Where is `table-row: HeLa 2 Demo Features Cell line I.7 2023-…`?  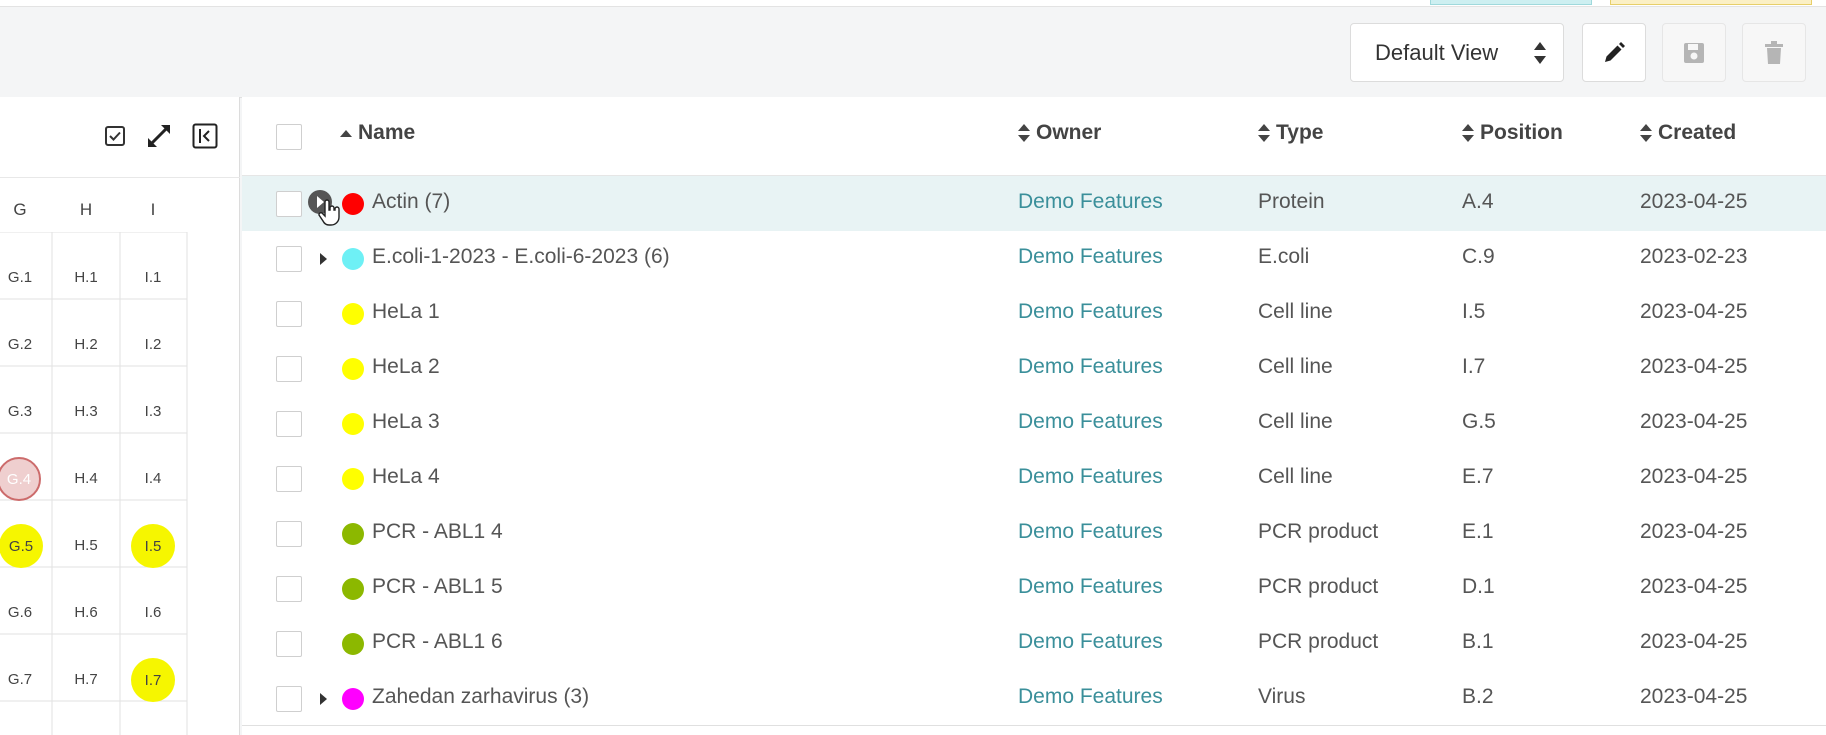
table-row: HeLa 2 Demo Features Cell line I.7 2023-… is located at coordinates (1034, 368).